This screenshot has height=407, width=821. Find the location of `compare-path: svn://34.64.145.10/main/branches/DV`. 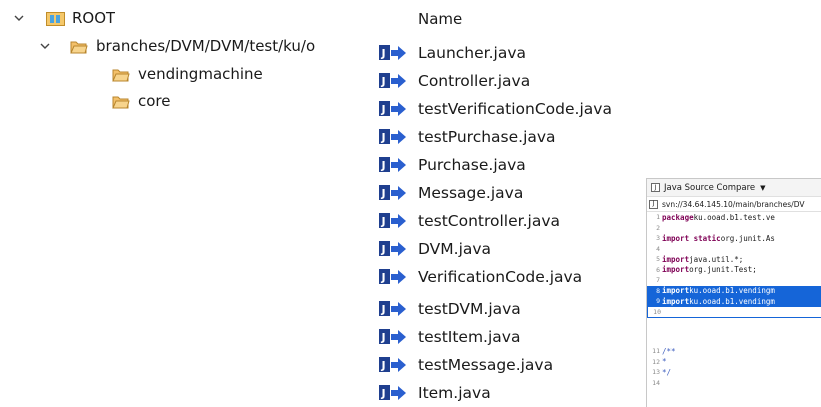

compare-path: svn://34.64.145.10/main/branches/DV is located at coordinates (733, 204).